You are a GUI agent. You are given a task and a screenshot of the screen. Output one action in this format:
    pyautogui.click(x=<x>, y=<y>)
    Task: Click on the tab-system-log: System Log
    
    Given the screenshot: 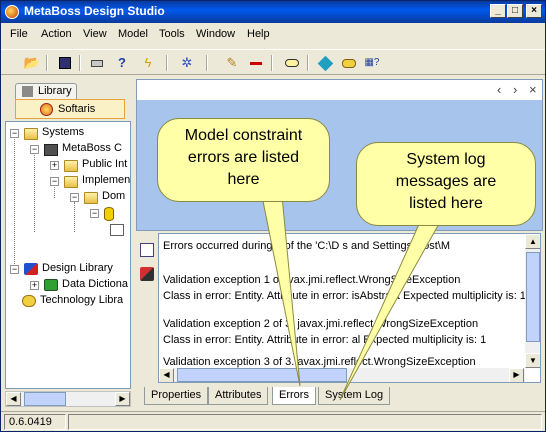 What is the action you would take?
    pyautogui.click(x=354, y=396)
    